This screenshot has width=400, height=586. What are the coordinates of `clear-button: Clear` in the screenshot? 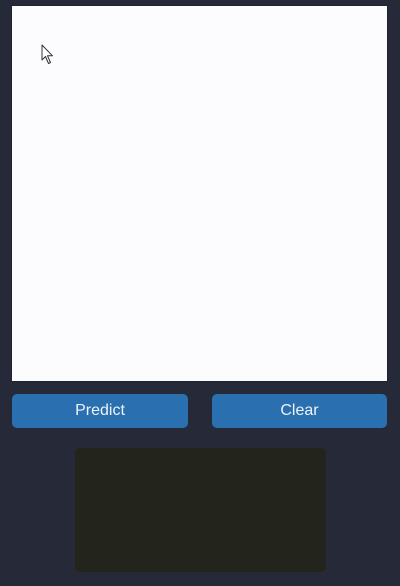 It's located at (299, 411).